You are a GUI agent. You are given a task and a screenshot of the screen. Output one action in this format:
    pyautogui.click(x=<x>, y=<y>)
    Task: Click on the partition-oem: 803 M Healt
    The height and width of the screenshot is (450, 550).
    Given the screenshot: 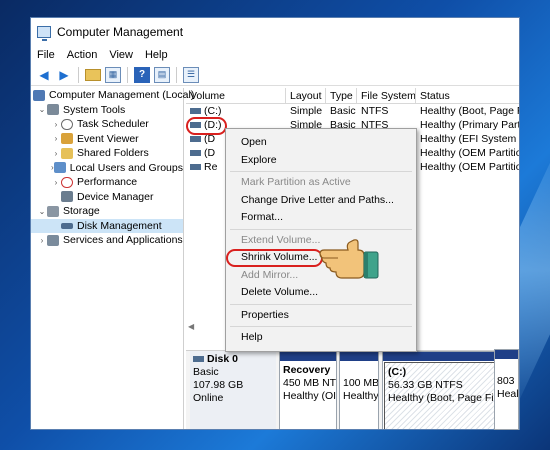 What is the action you would take?
    pyautogui.click(x=506, y=389)
    